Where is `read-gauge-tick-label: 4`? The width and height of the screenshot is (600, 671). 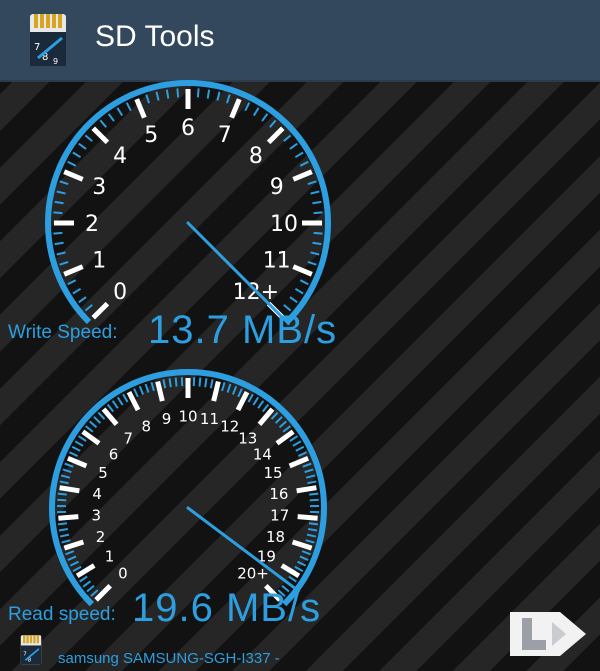 read-gauge-tick-label: 4 is located at coordinates (97, 494).